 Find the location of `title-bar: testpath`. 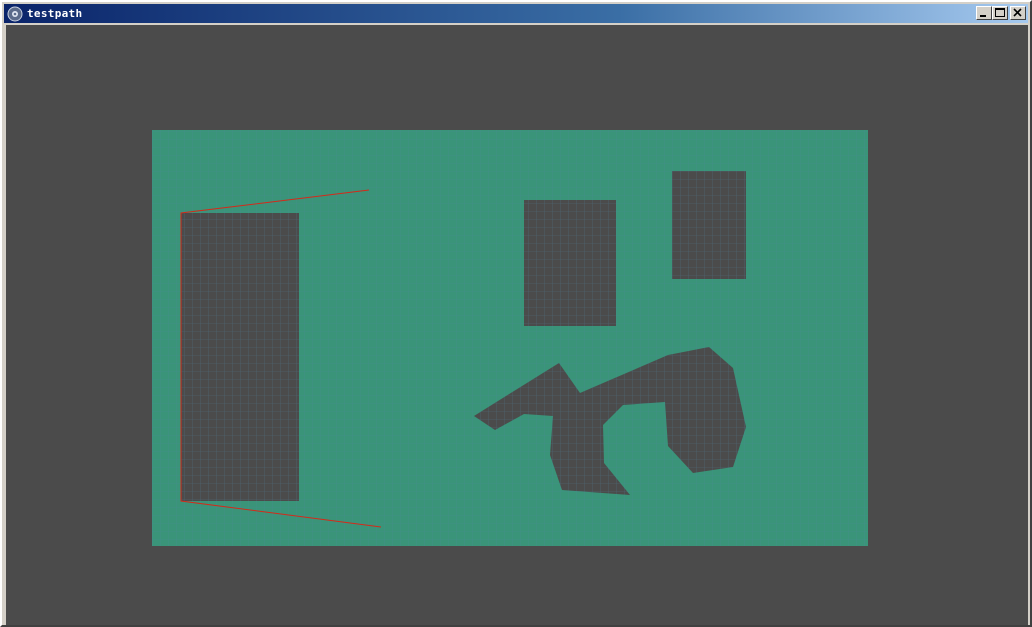

title-bar: testpath is located at coordinates (516, 13).